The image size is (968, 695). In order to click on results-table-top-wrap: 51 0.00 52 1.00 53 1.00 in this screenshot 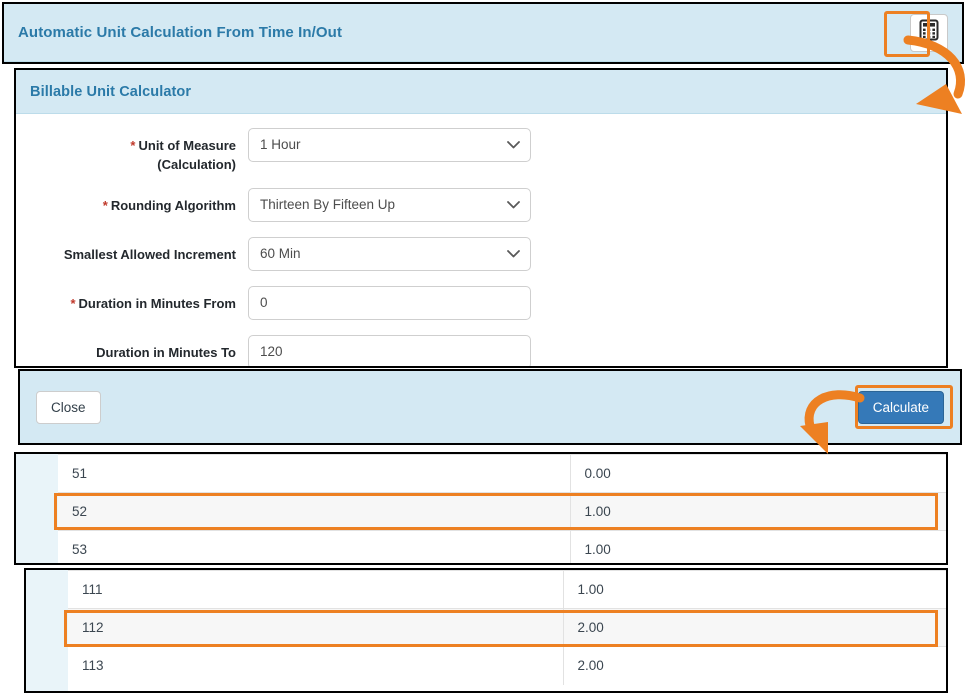, I will do `click(502, 508)`.